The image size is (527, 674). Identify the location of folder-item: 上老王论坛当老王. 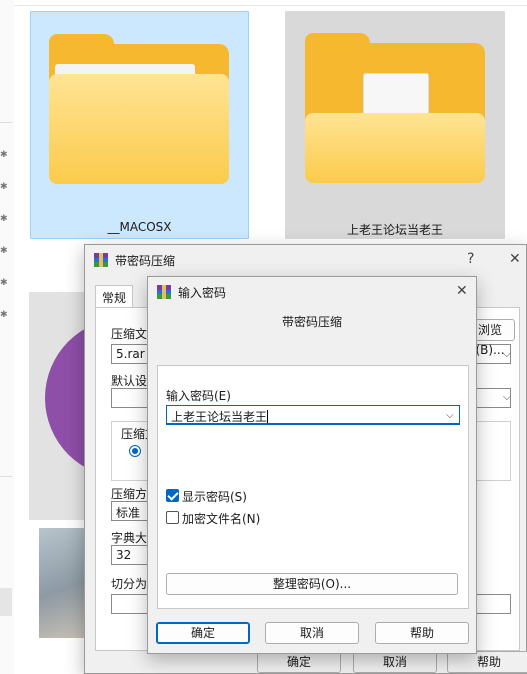
(395, 125).